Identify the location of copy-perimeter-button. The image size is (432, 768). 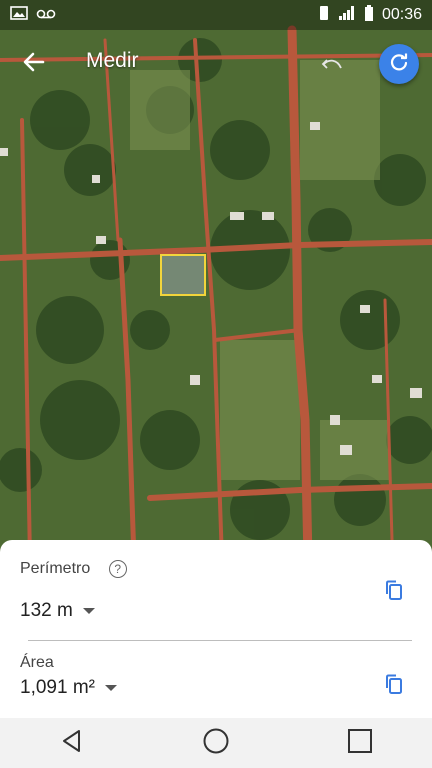
(394, 590).